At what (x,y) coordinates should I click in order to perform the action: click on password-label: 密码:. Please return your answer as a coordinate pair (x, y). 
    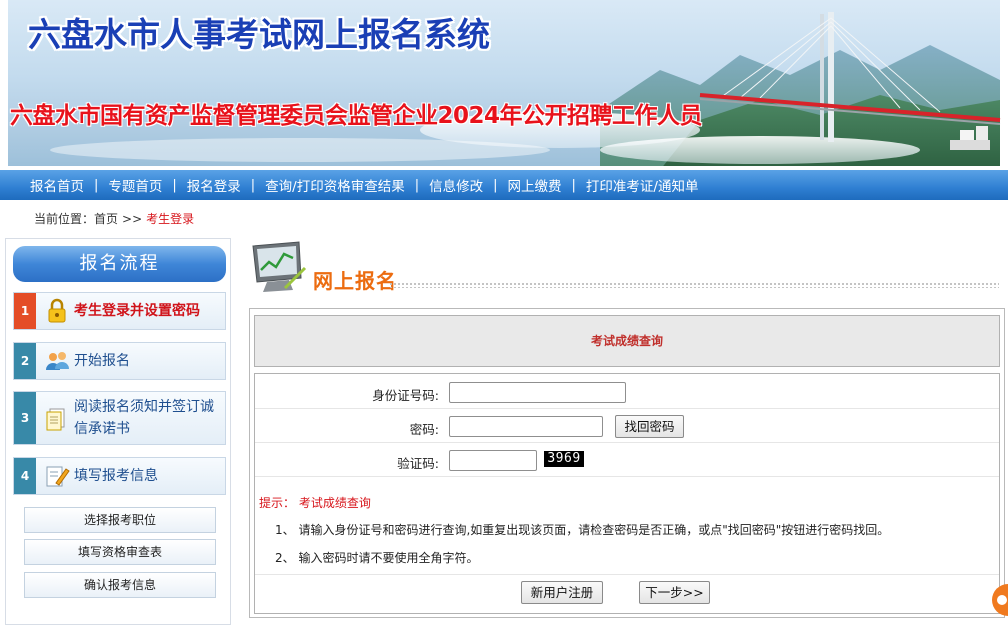
    Looking at the image, I should click on (424, 429).